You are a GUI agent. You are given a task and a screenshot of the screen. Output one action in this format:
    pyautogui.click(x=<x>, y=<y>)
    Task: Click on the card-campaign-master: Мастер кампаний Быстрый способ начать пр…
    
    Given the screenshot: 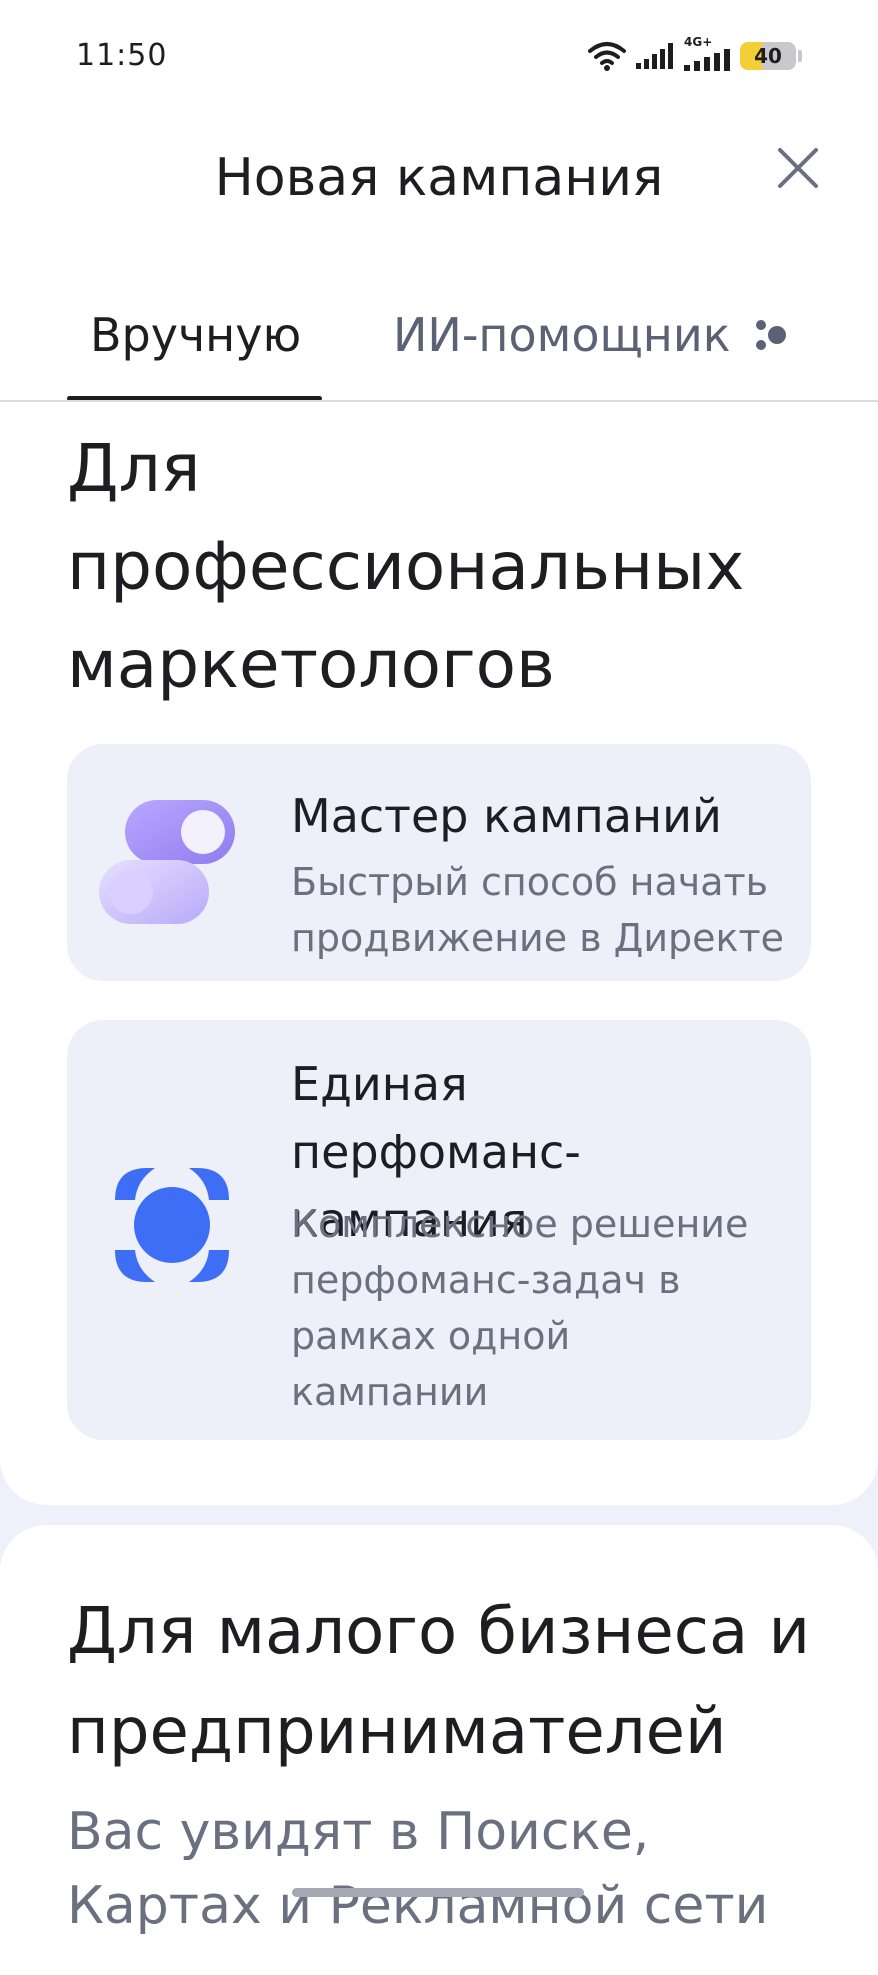 What is the action you would take?
    pyautogui.click(x=439, y=862)
    